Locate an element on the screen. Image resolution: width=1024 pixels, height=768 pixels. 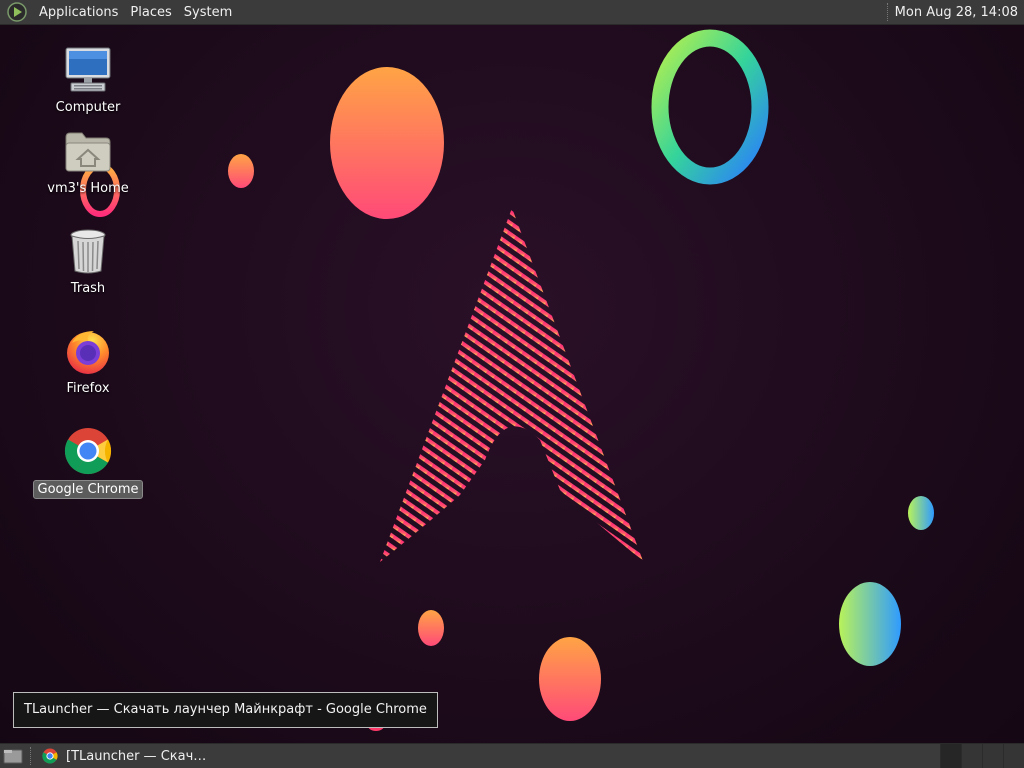
firefox-icon is located at coordinates (88, 352).